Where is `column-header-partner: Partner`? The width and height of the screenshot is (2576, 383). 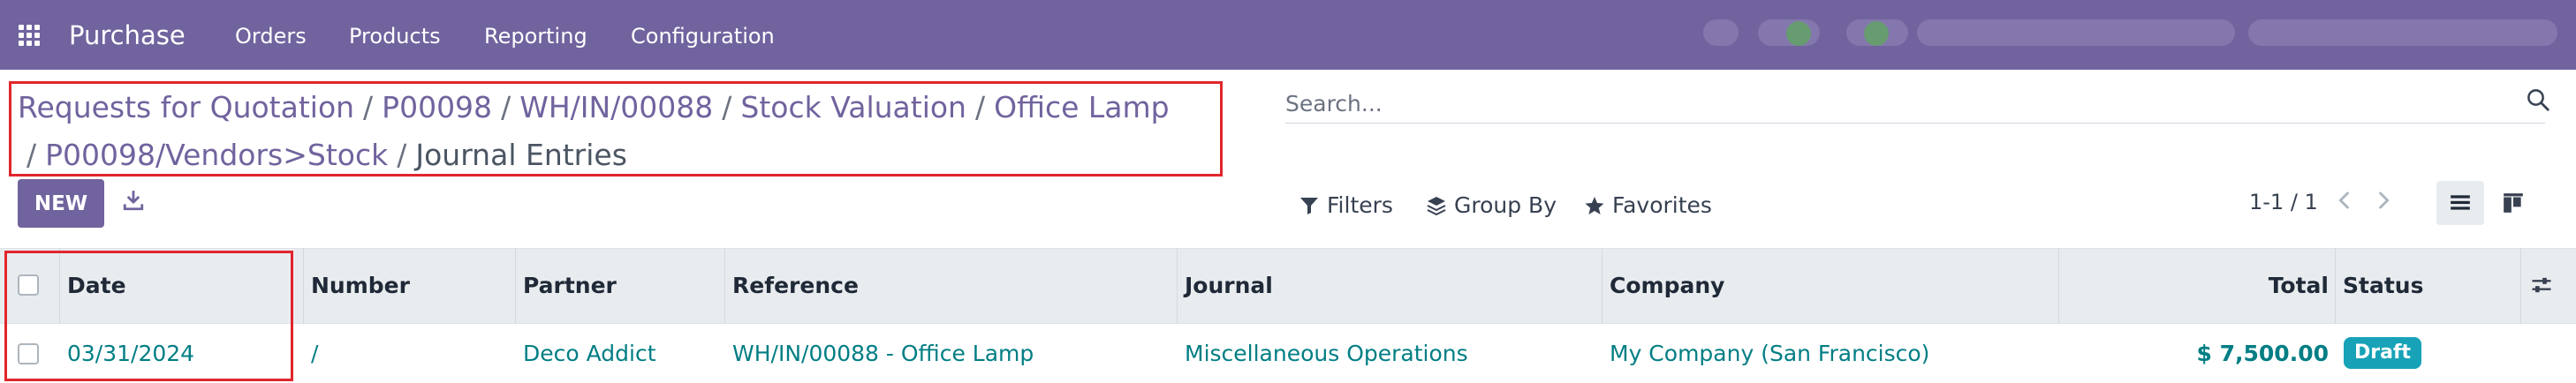 column-header-partner: Partner is located at coordinates (570, 286).